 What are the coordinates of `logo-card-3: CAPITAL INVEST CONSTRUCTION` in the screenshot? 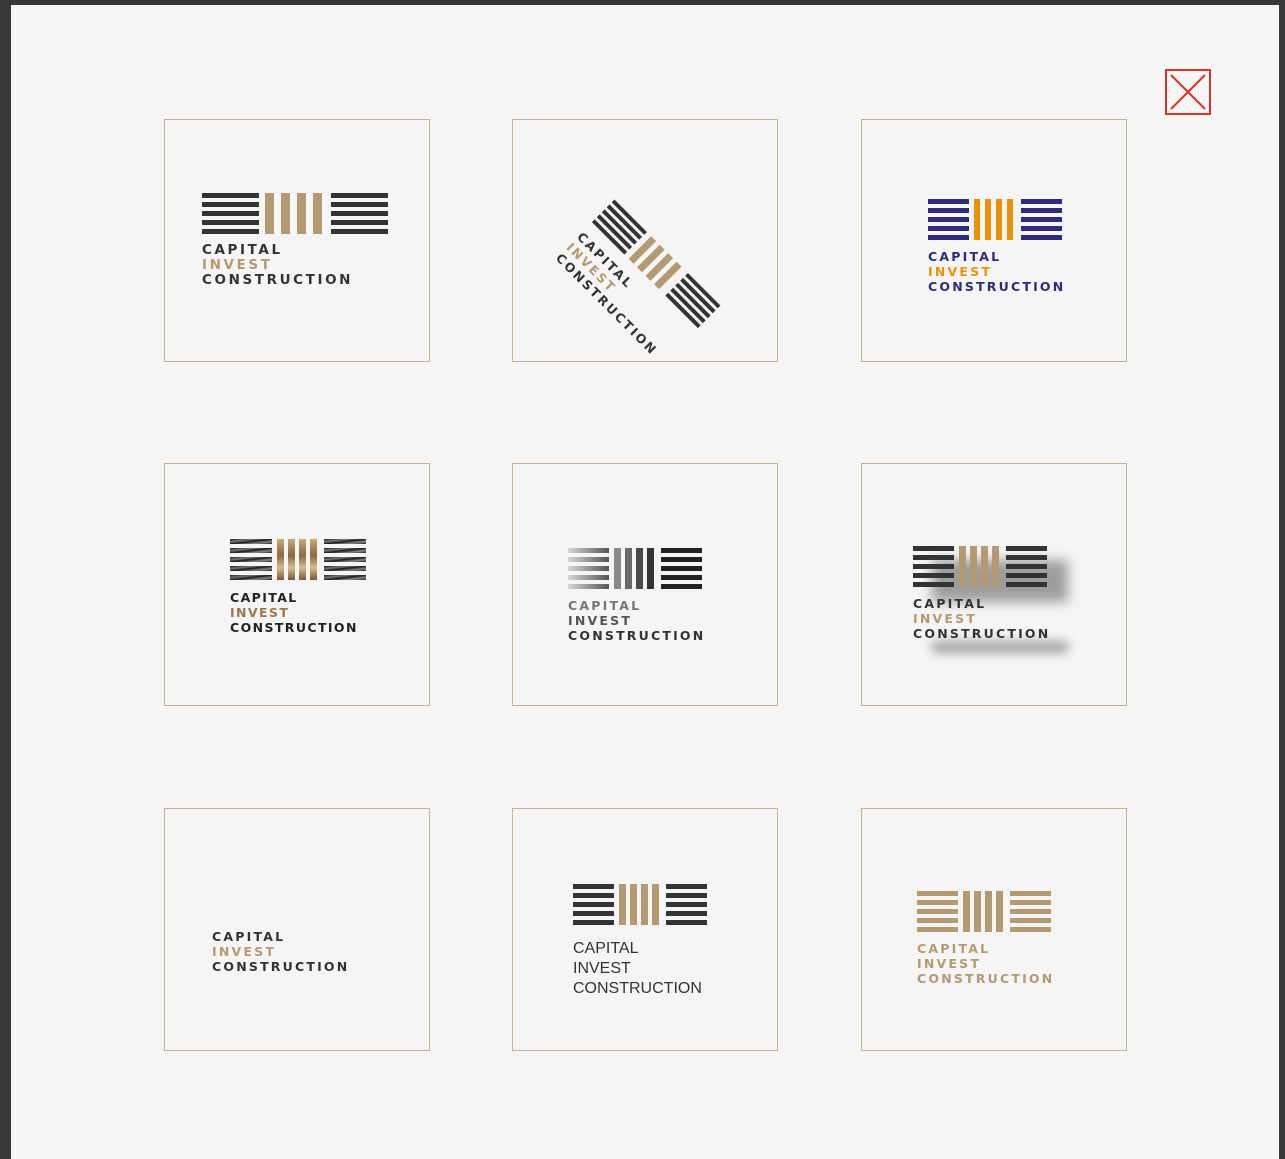 It's located at (994, 240).